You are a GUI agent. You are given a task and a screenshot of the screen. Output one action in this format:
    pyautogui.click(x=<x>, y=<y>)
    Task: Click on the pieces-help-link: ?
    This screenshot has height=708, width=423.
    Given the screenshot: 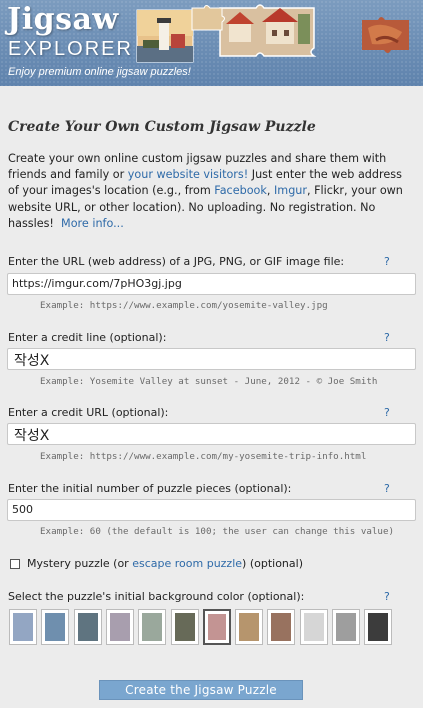 What is the action you would take?
    pyautogui.click(x=387, y=488)
    